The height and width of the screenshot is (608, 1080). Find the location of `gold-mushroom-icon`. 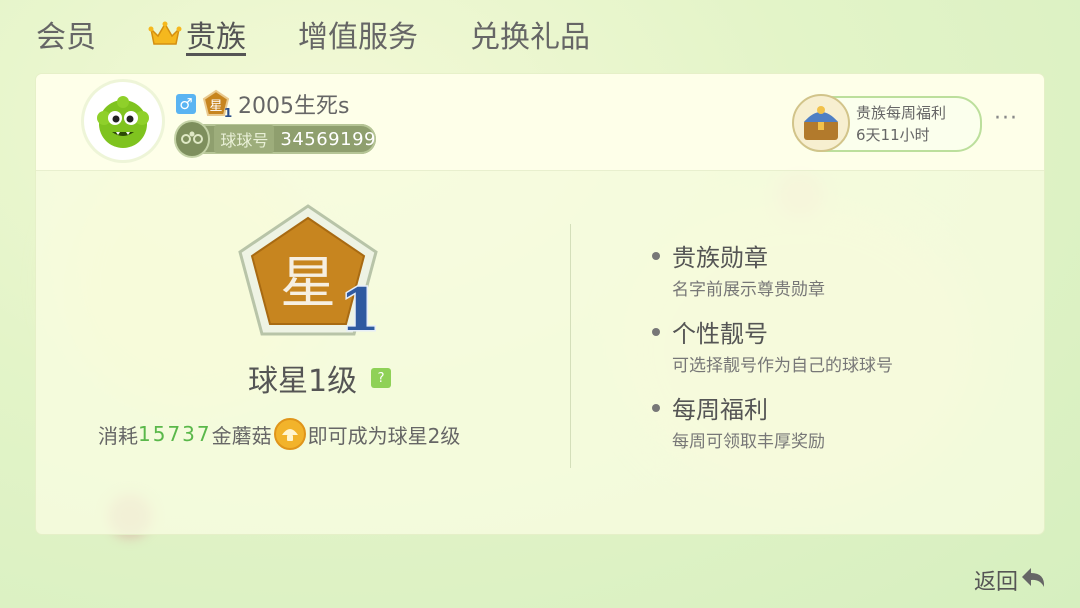

gold-mushroom-icon is located at coordinates (289, 434).